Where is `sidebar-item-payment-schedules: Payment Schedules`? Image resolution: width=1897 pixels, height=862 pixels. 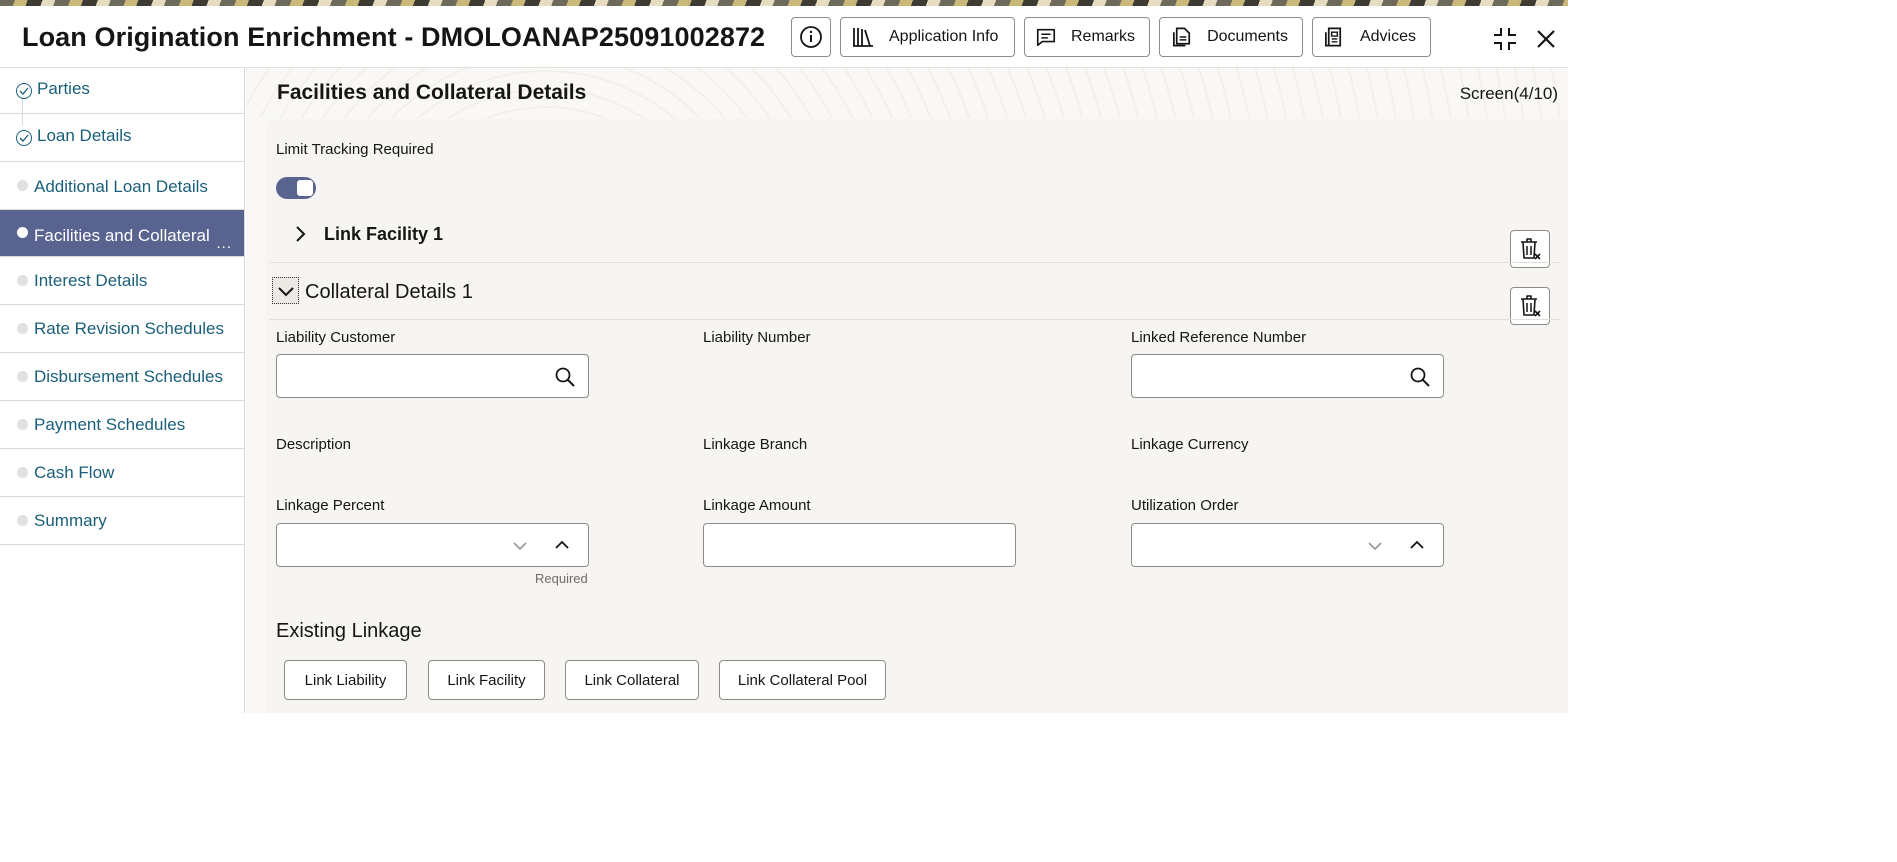
sidebar-item-payment-schedules: Payment Schedules is located at coordinates (122, 425).